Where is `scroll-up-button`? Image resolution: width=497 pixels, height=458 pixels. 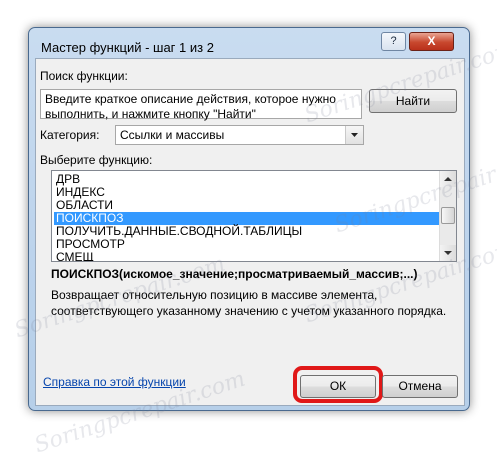 scroll-up-button is located at coordinates (448, 179).